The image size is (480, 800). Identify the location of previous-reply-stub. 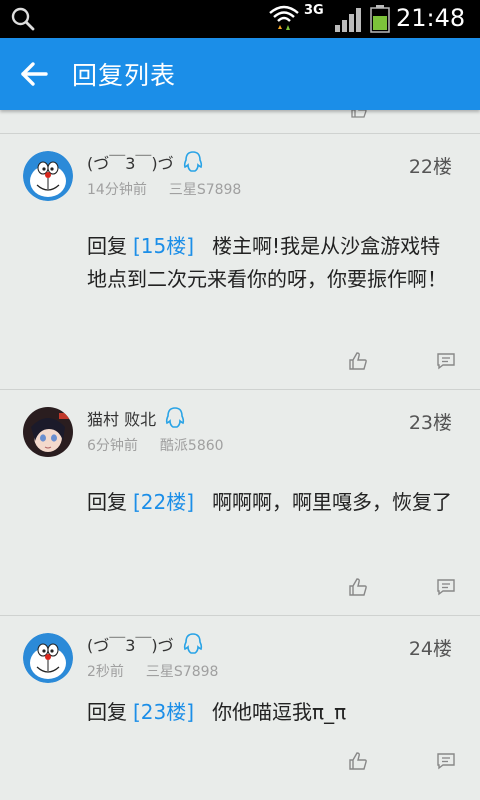
(240, 122).